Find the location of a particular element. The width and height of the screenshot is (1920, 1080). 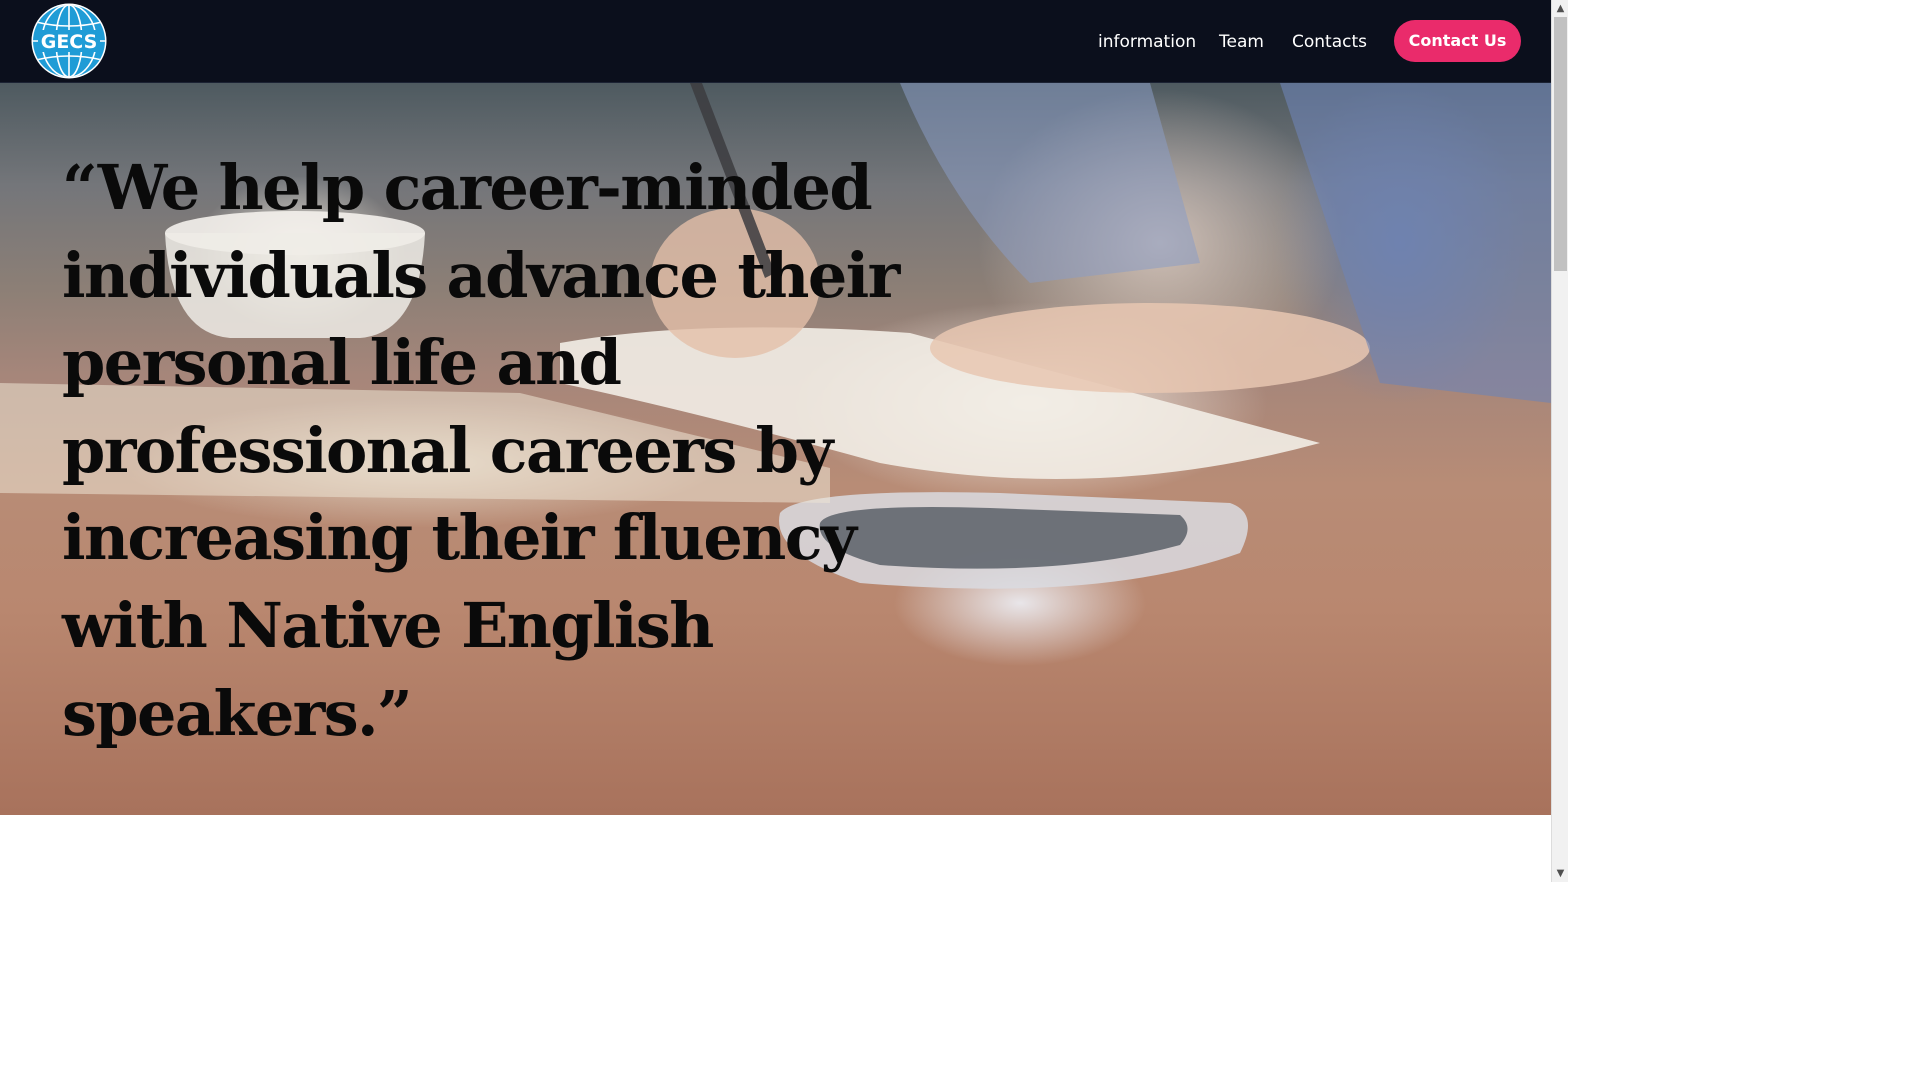

gecs-logo: GECS is located at coordinates (69, 41).